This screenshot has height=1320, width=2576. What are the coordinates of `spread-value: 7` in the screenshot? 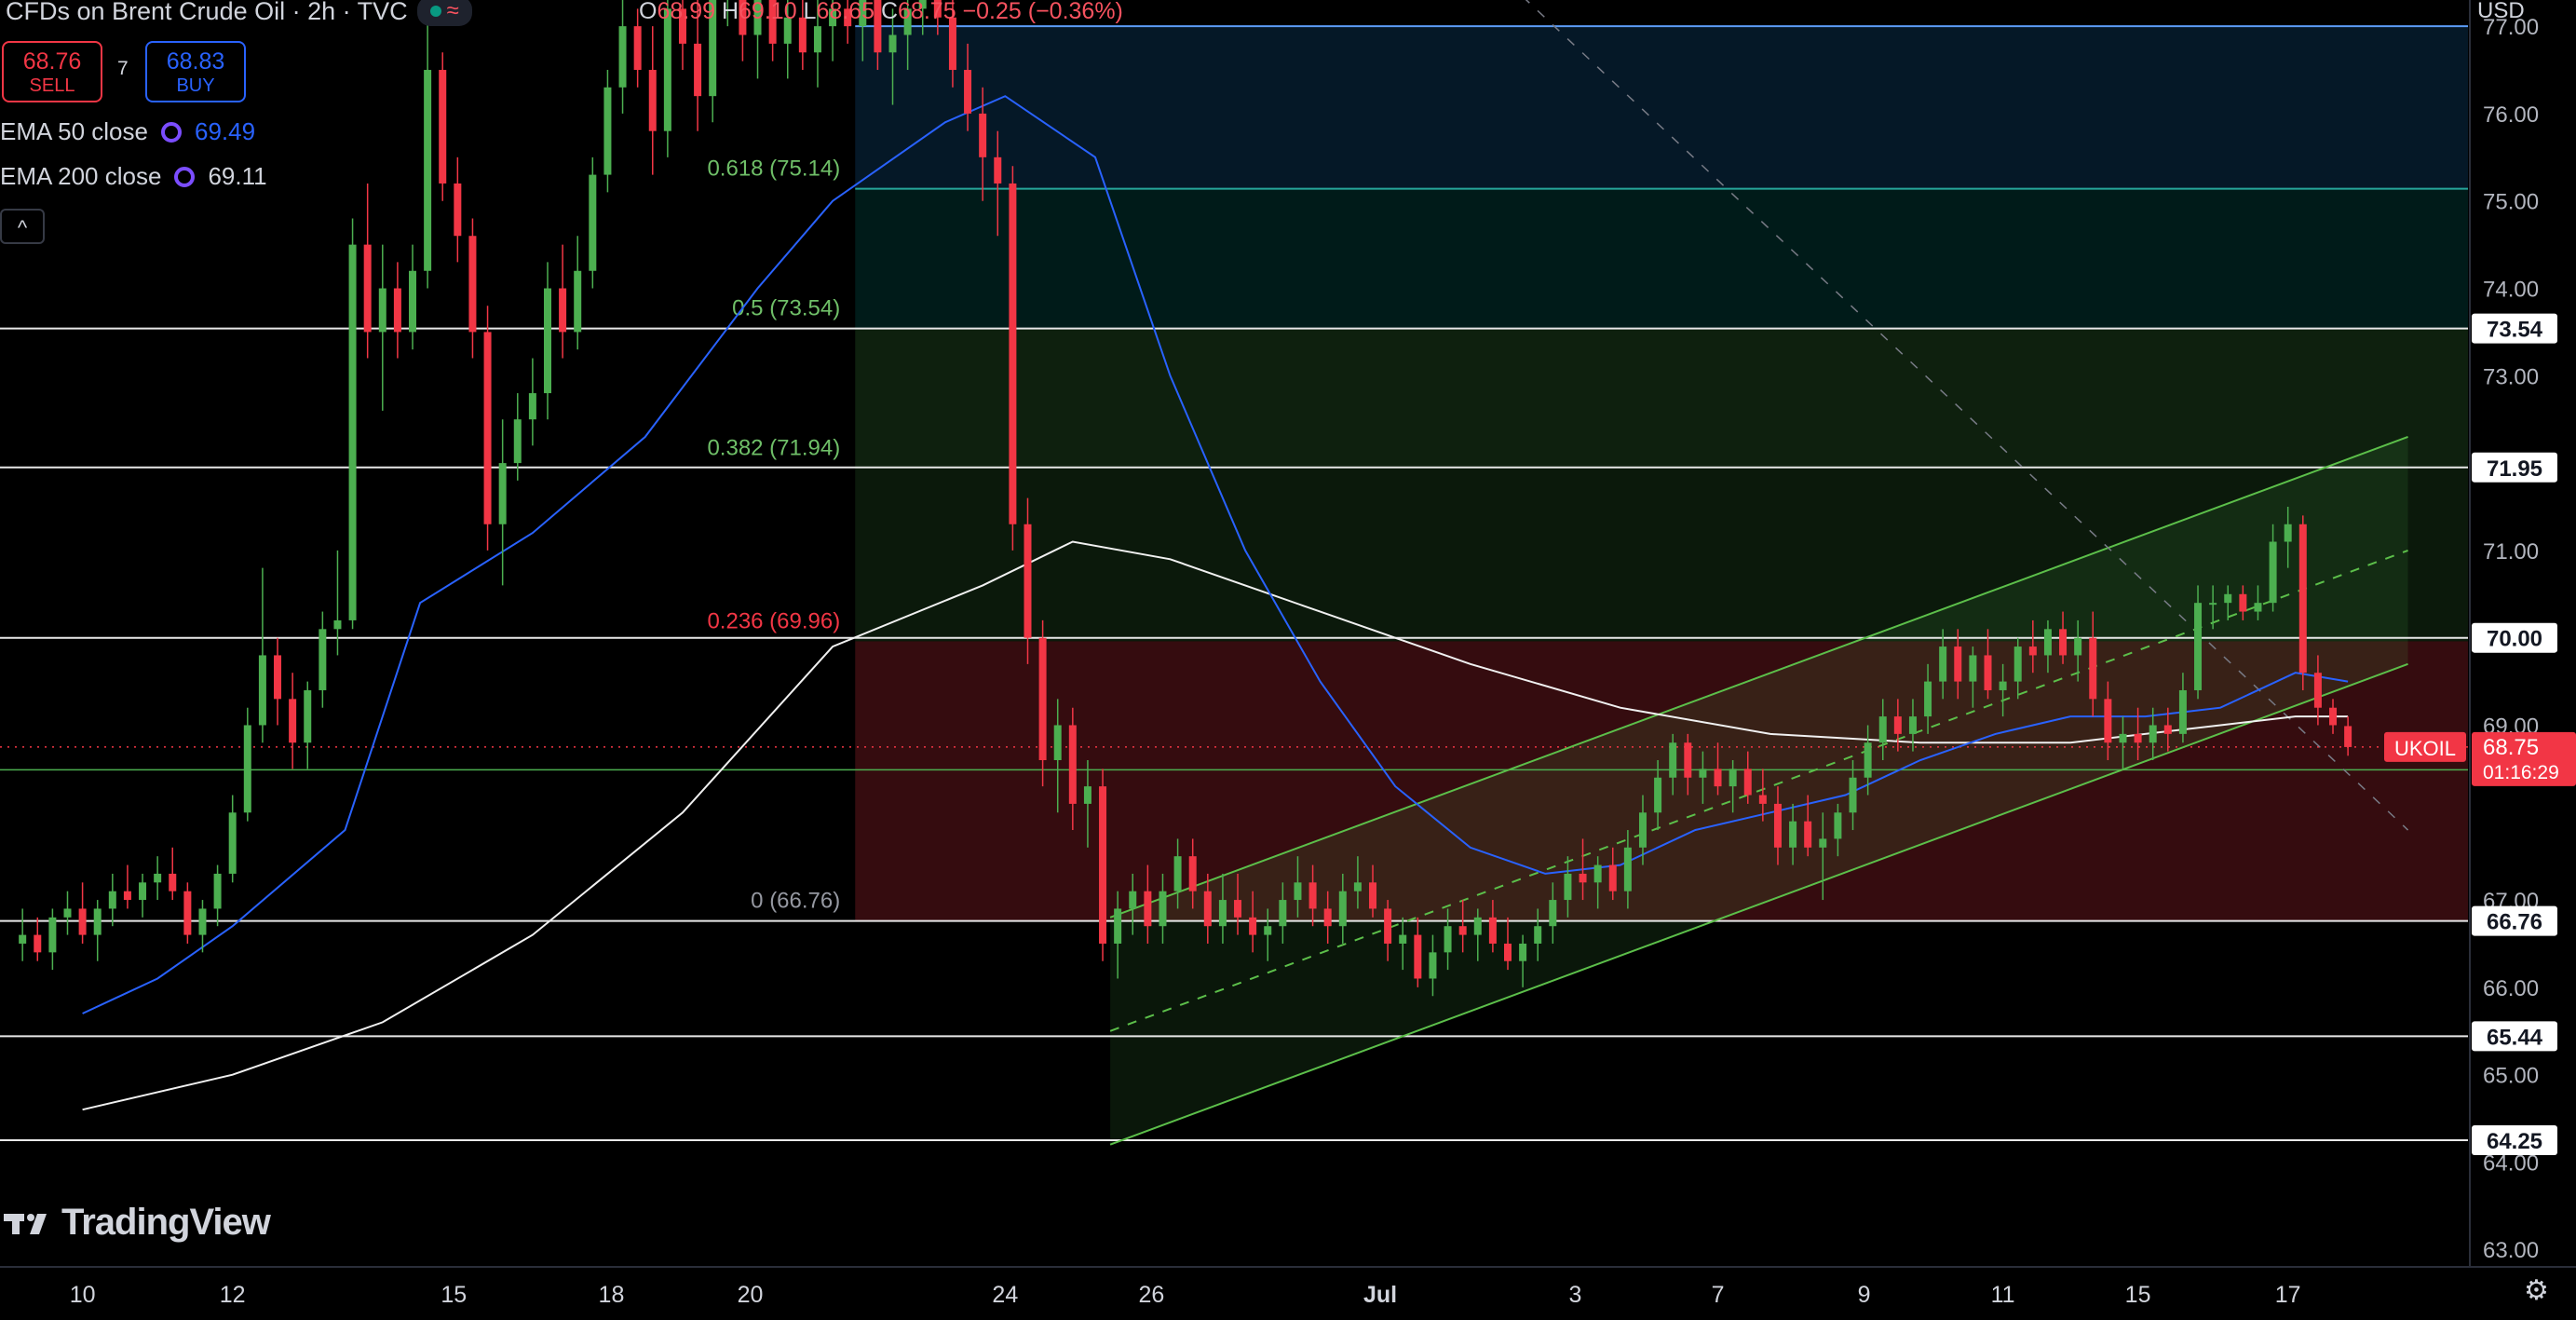 It's located at (123, 68).